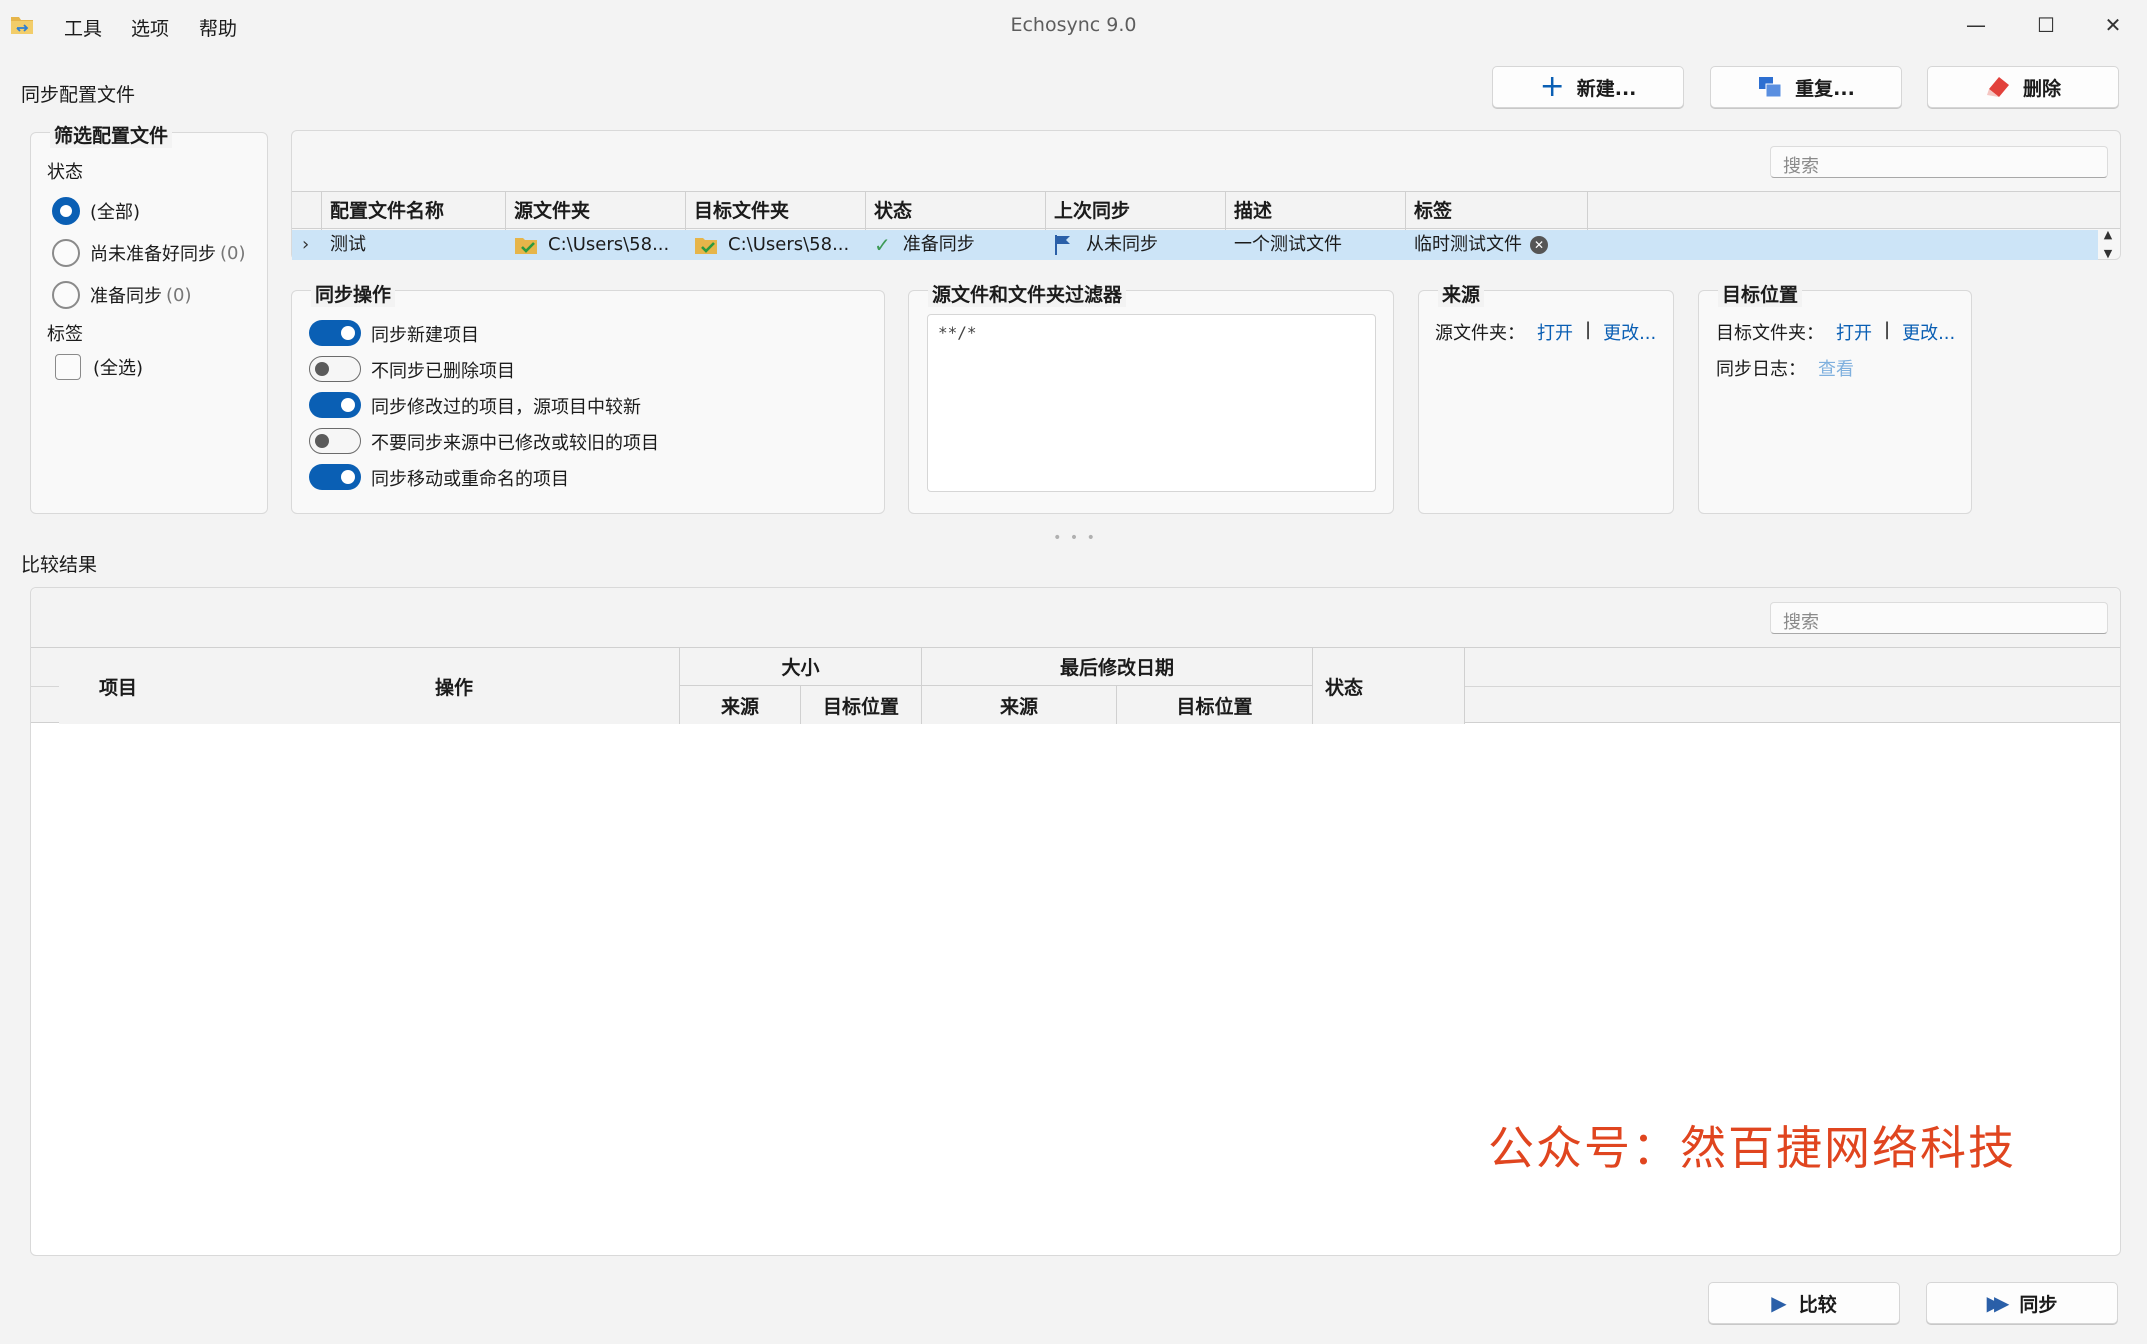  I want to click on col-description: 描述, so click(1316, 211).